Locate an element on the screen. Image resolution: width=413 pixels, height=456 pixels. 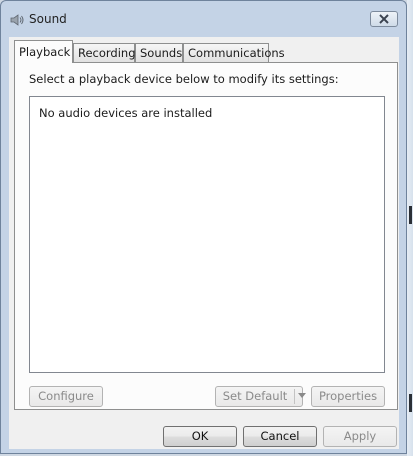
tab-label: Sounds is located at coordinates (161, 53).